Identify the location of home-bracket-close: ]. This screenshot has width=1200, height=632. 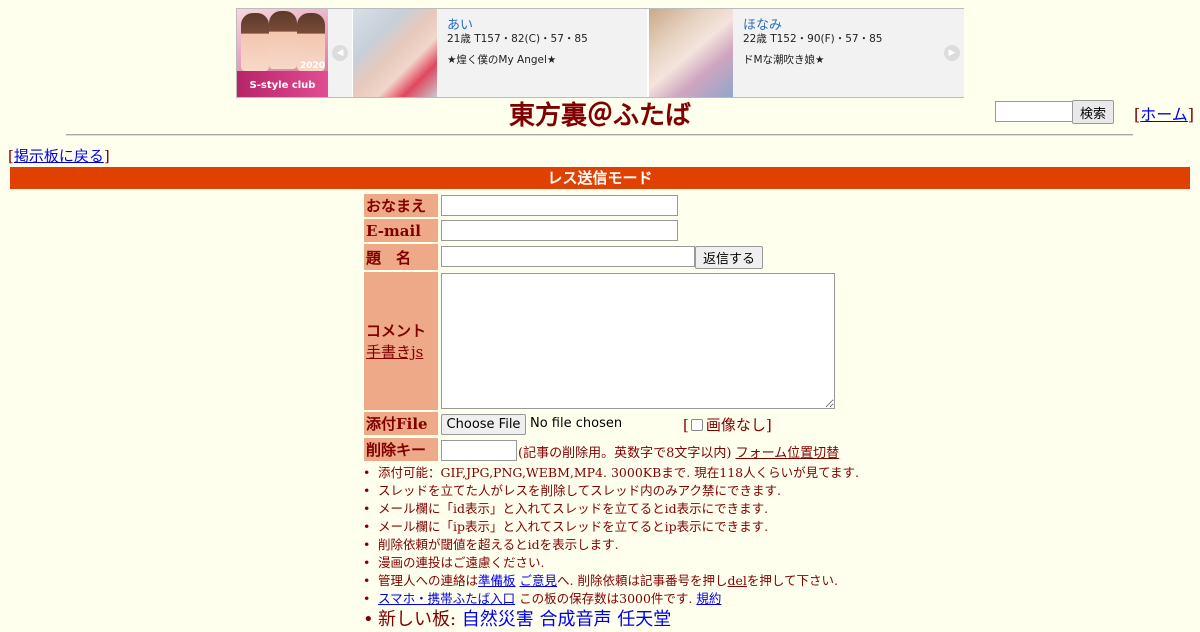
(1191, 114).